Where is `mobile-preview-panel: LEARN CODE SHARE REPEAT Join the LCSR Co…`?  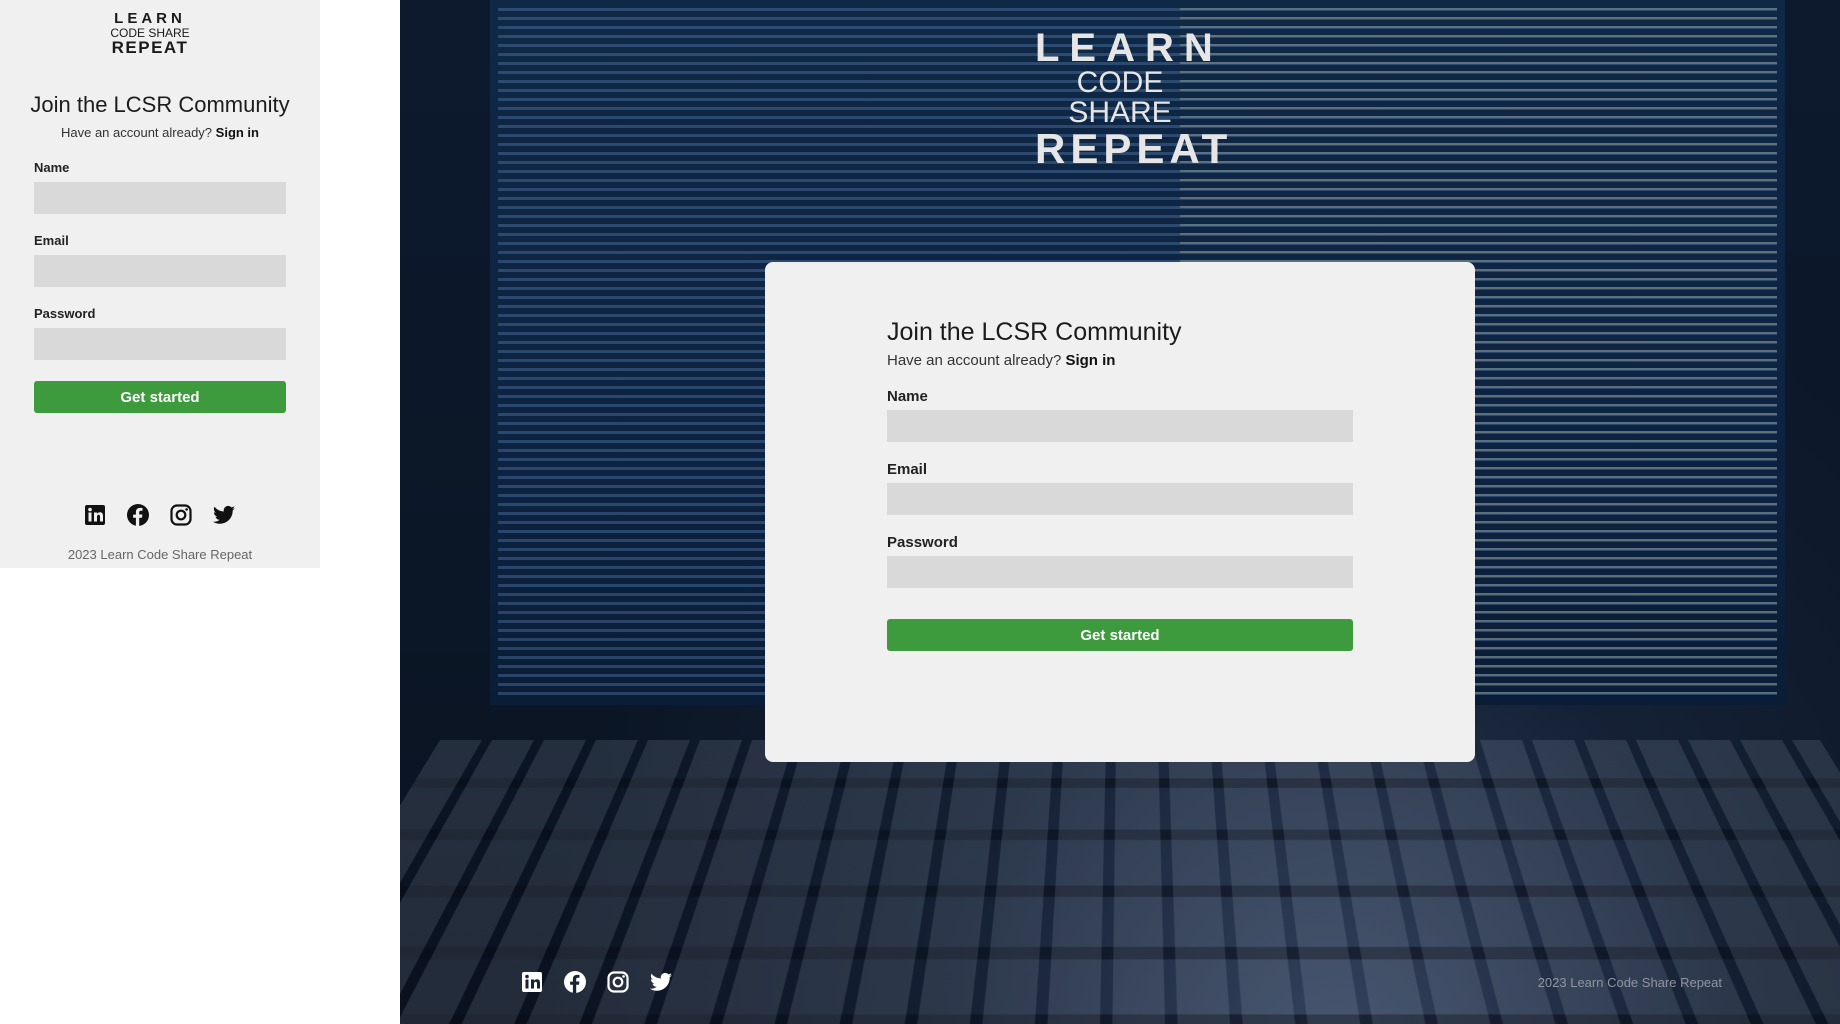
mobile-preview-panel: LEARN CODE SHARE REPEAT Join the LCSR Co… is located at coordinates (160, 284).